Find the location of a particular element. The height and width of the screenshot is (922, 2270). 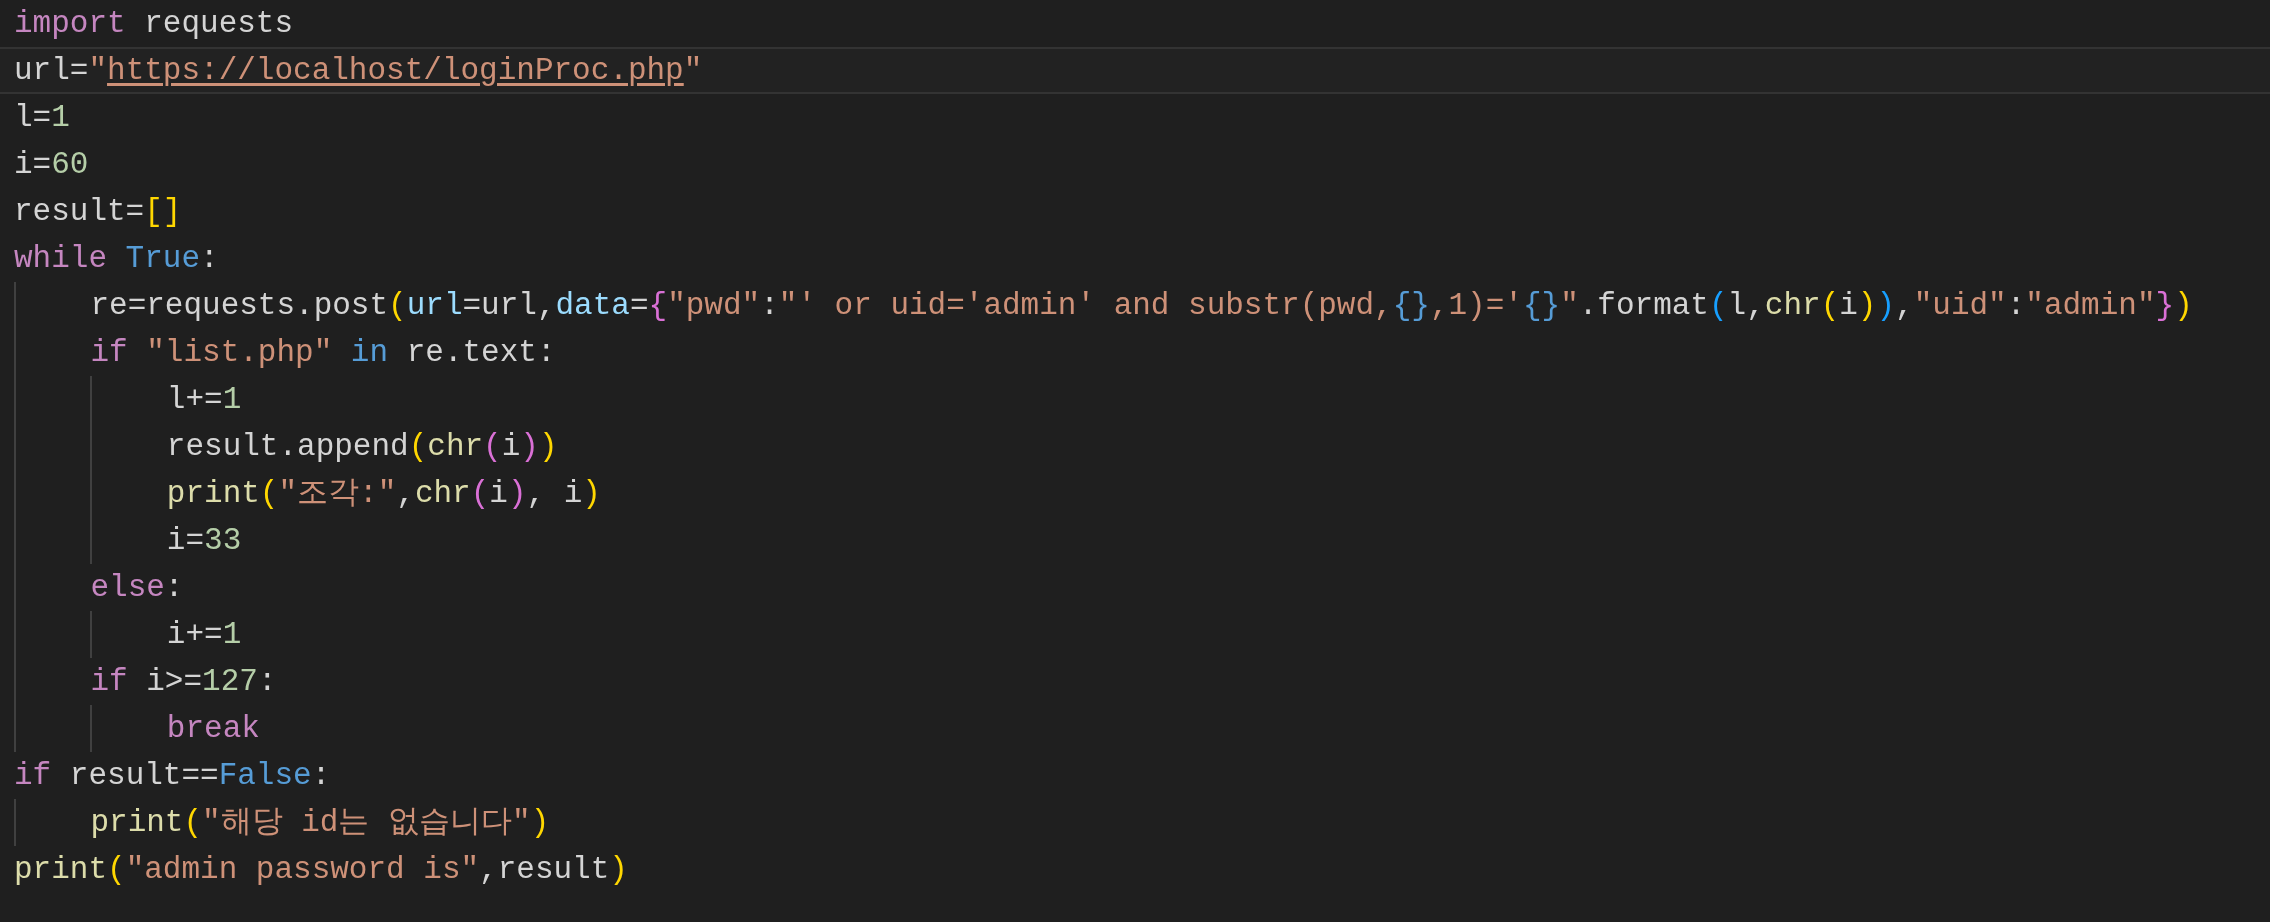

code-line: while True: is located at coordinates (116, 259).